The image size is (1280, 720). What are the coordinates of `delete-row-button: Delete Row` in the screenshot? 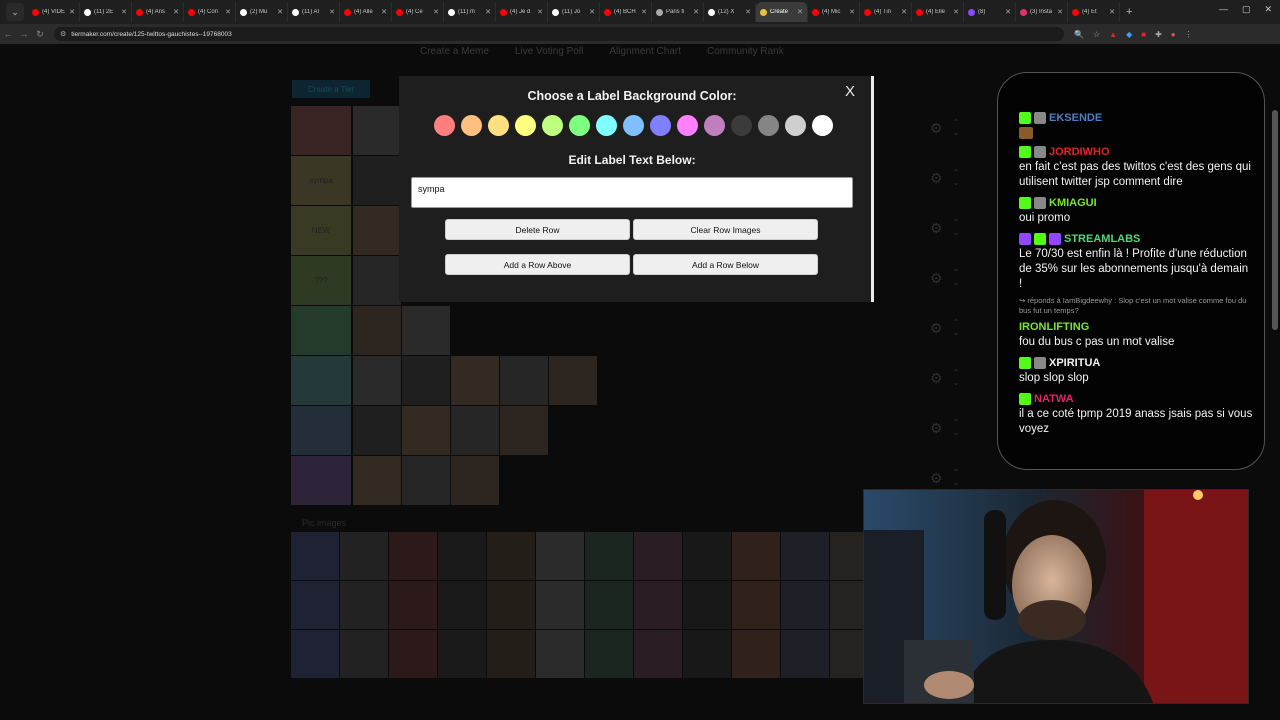 It's located at (537, 229).